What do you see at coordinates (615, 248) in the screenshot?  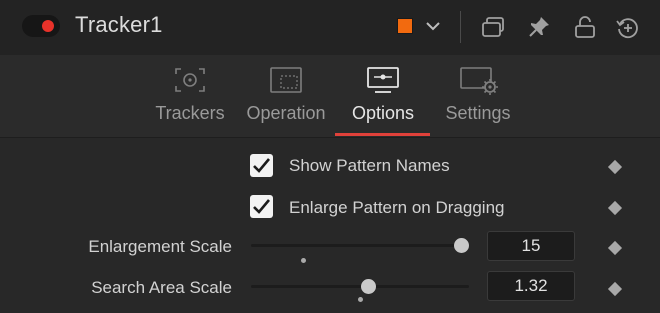 I see `enlargement-scale-keyframe-icon` at bounding box center [615, 248].